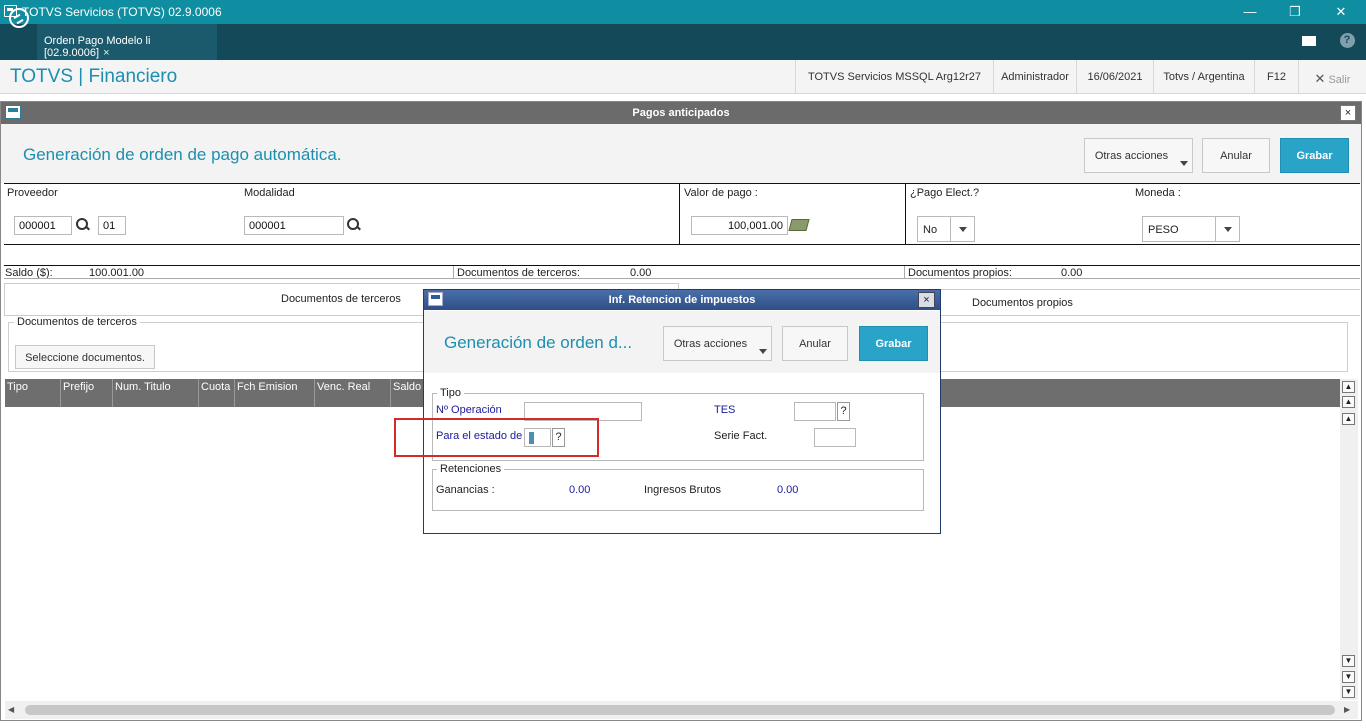  Describe the element at coordinates (641, 273) in the screenshot. I see `terceros-total-value: 0.00` at that location.